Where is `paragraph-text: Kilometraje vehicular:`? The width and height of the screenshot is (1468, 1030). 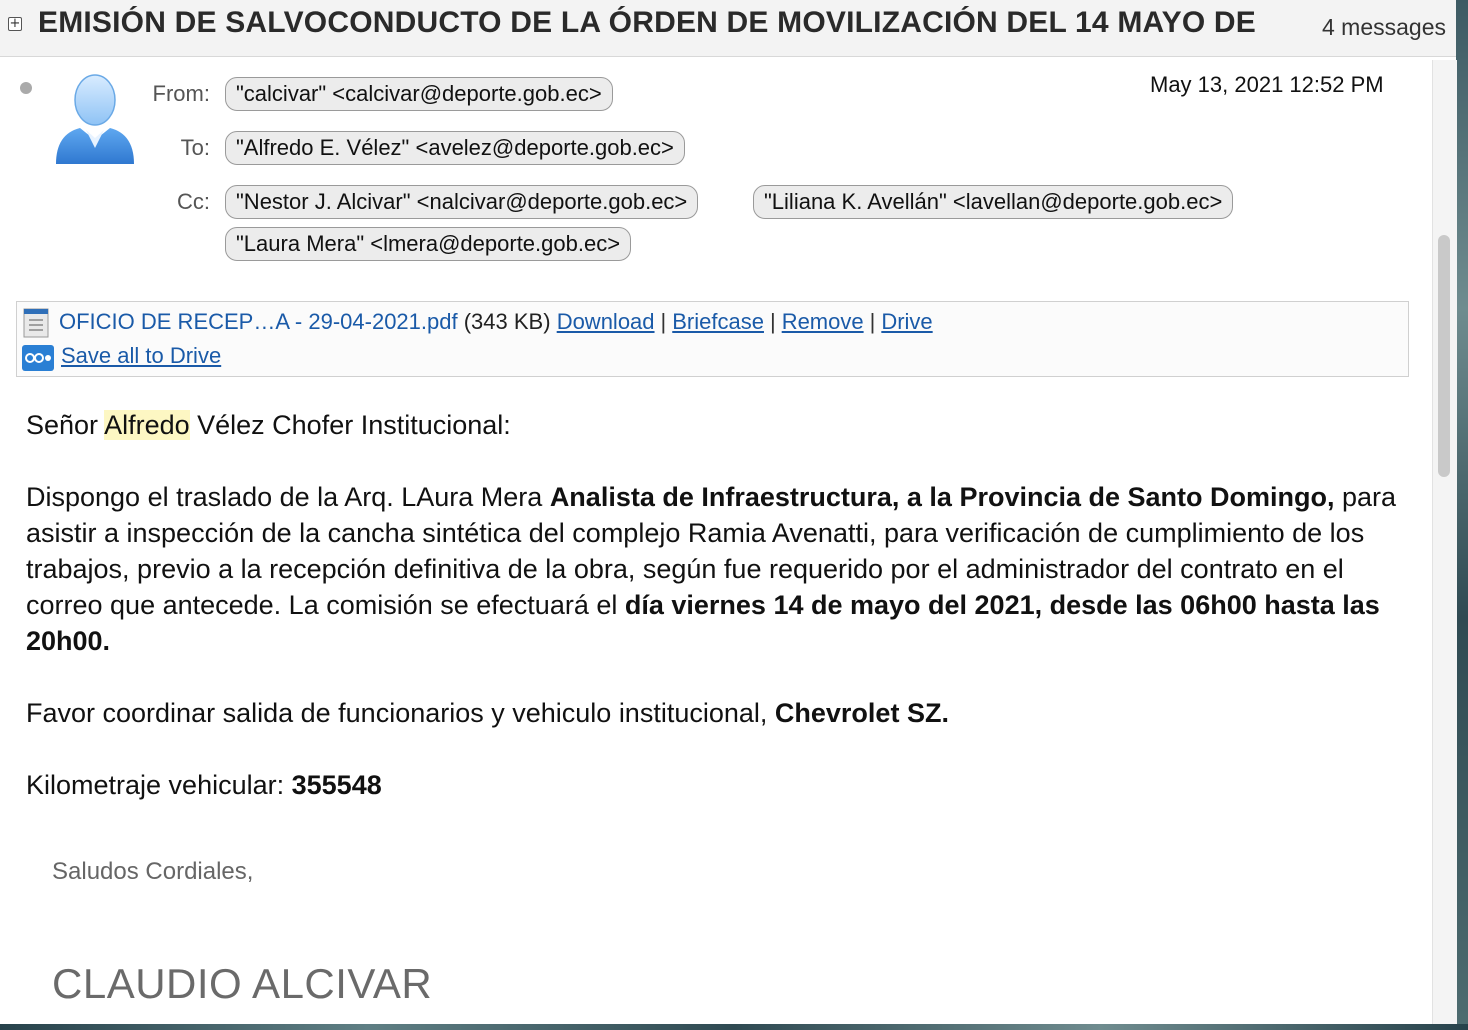
paragraph-text: Kilometraje vehicular: is located at coordinates (159, 785).